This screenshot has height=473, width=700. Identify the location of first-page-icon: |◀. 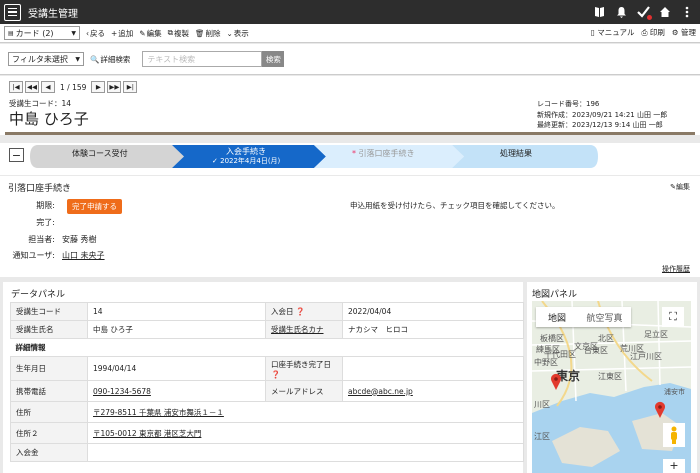
(16, 87).